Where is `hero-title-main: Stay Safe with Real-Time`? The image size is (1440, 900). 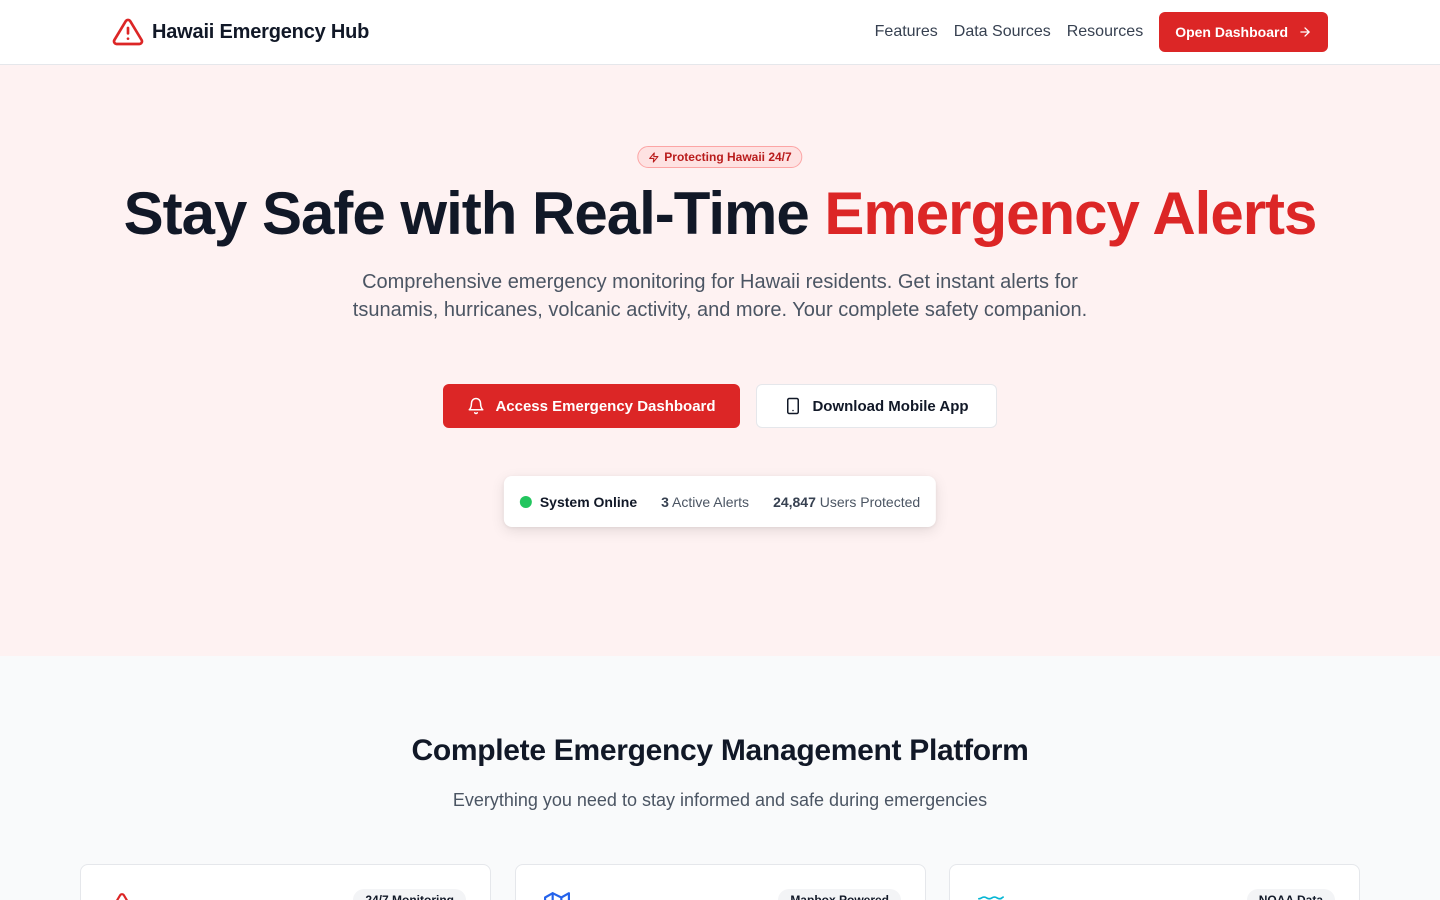 hero-title-main: Stay Safe with Real-Time is located at coordinates (474, 213).